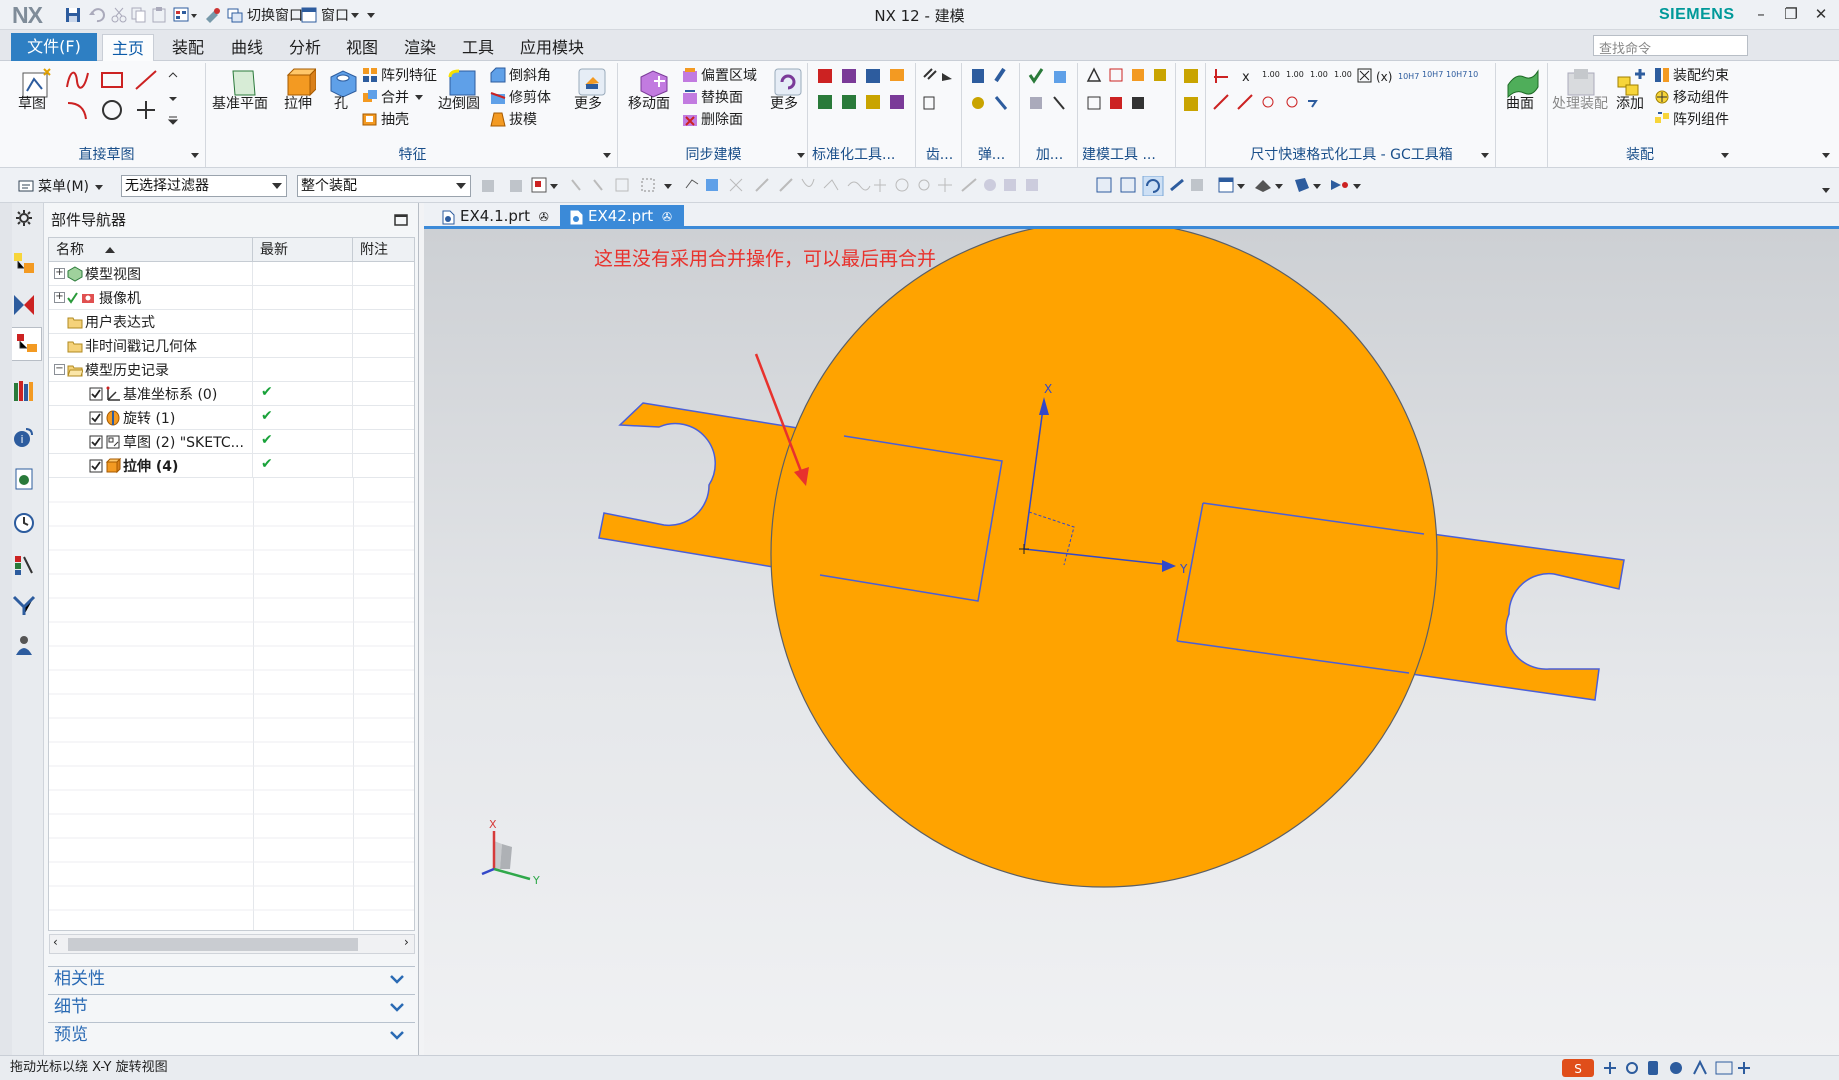  Describe the element at coordinates (55, 942) in the screenshot. I see `scroll-left-icon: ‹` at that location.